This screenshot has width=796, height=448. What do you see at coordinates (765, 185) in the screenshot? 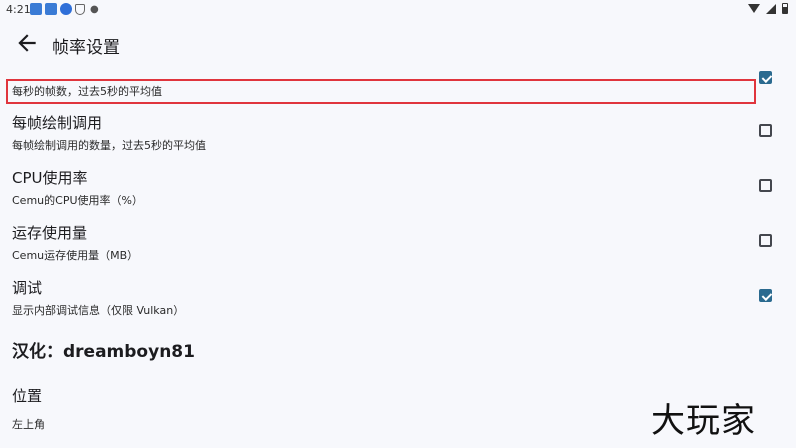
I see `cpu-usage-checkbox` at bounding box center [765, 185].